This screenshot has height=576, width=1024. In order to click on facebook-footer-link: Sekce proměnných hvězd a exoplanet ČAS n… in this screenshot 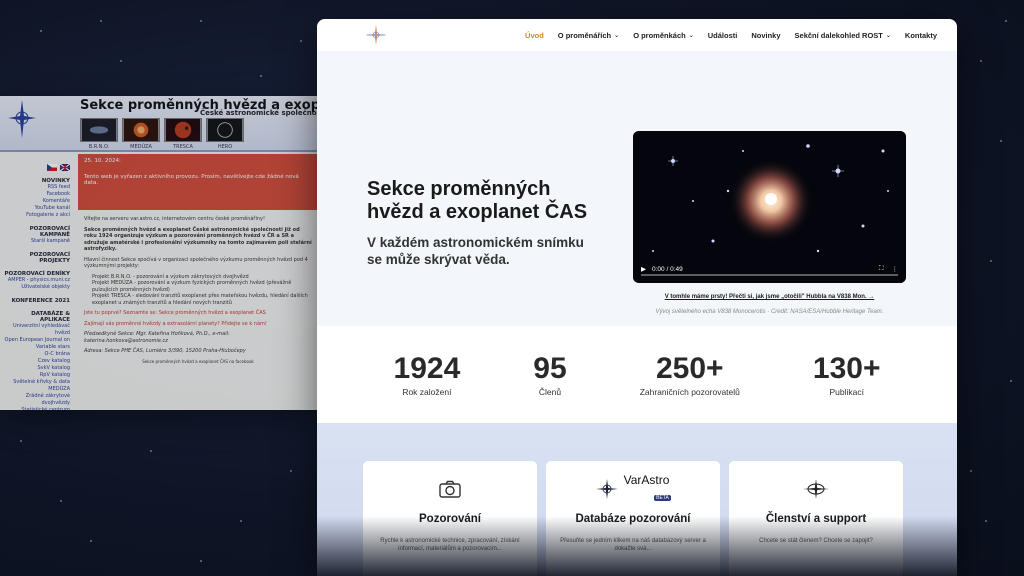, I will do `click(198, 362)`.